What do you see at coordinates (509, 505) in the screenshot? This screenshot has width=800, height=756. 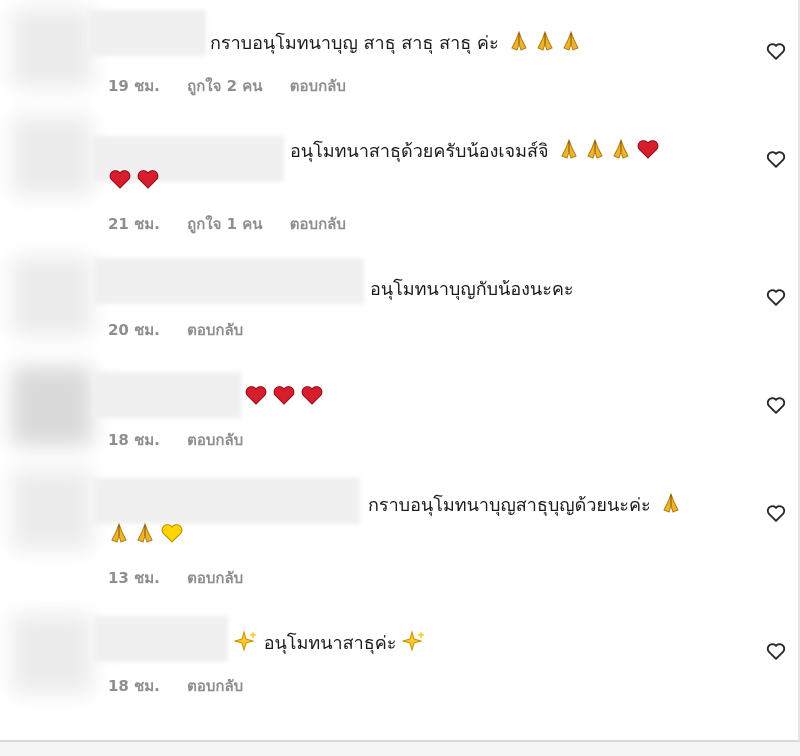 I see `comment-text: กราบอนุโมทนาบุญสาธุบุญด้วยนะค่ะ` at bounding box center [509, 505].